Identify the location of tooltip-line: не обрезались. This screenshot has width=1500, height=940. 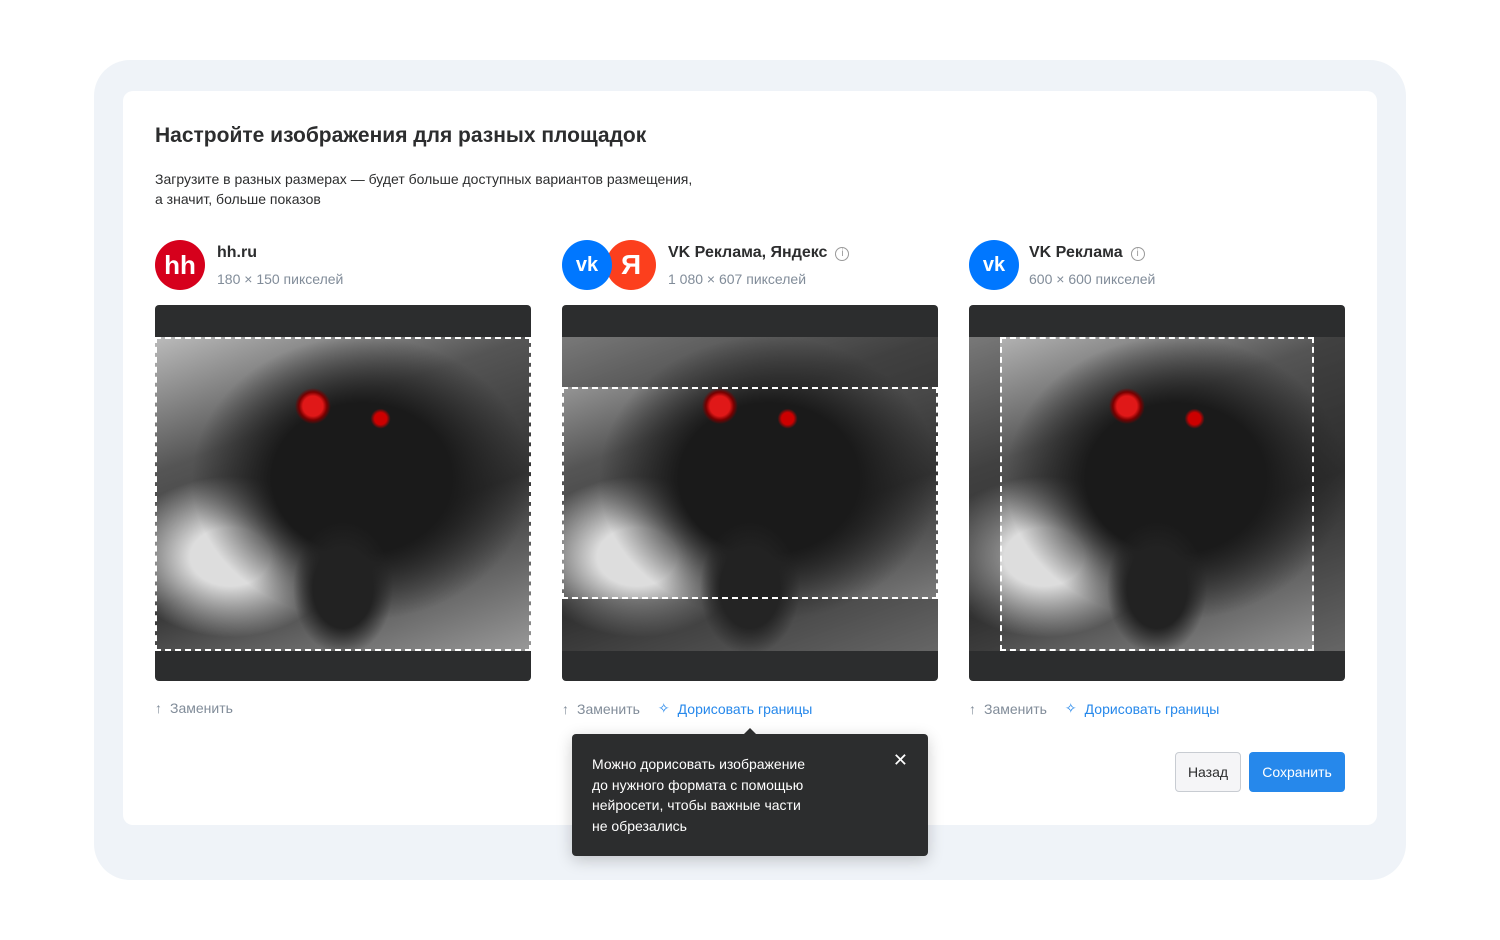
(639, 825).